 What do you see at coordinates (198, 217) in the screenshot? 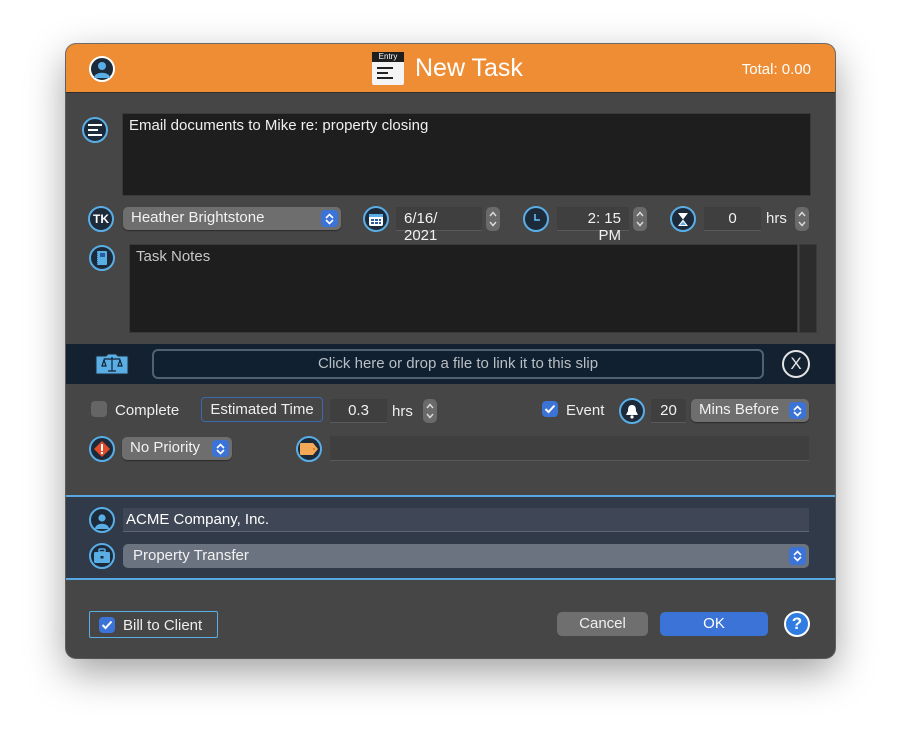
I see `timekeeper-value: Heather Brightstone` at bounding box center [198, 217].